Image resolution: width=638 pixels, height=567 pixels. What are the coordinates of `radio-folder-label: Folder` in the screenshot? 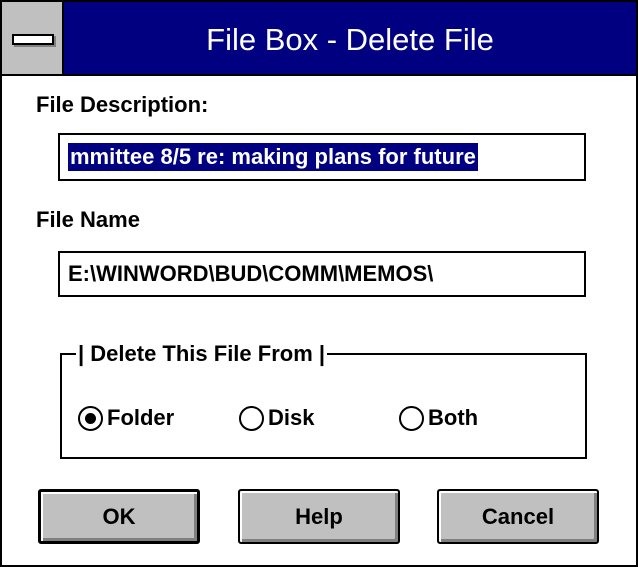 It's located at (141, 417).